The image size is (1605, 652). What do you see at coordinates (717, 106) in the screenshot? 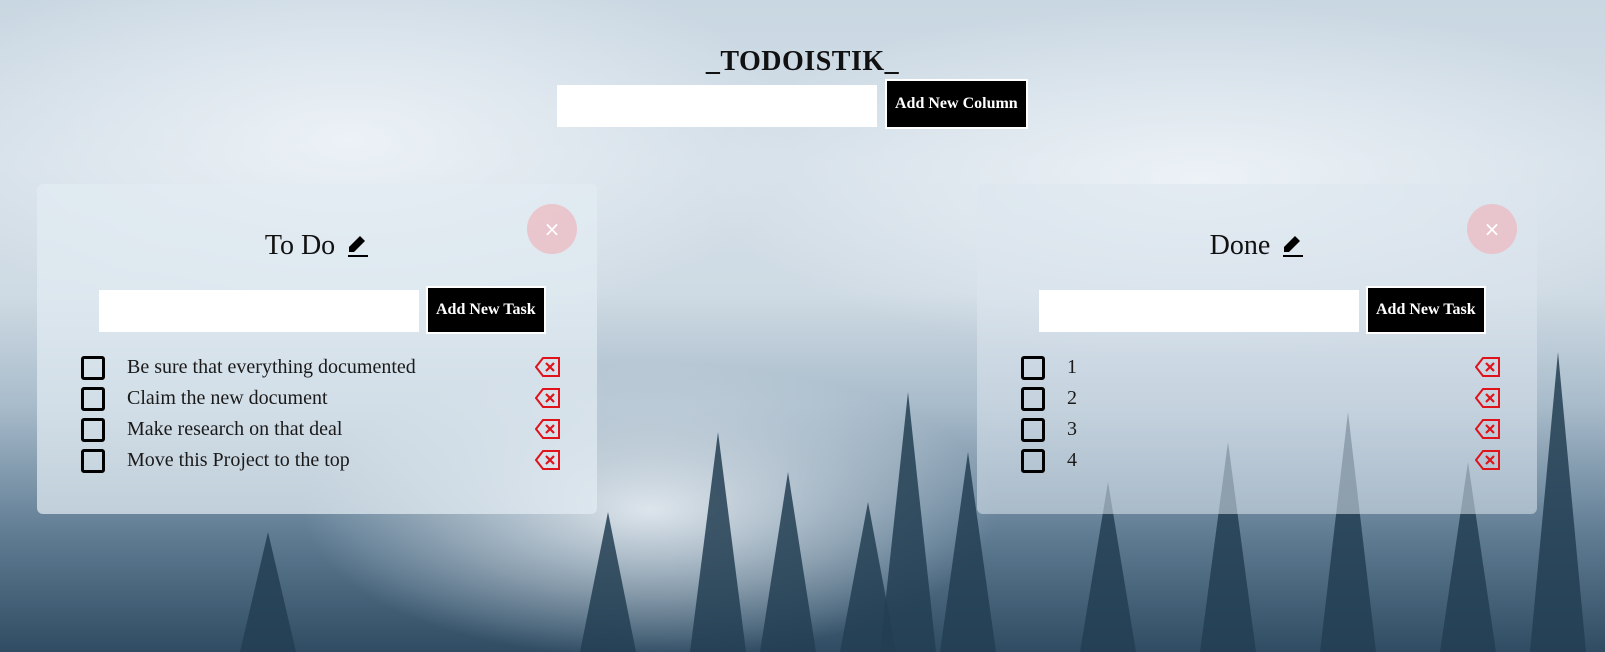
I see `new-column-input` at bounding box center [717, 106].